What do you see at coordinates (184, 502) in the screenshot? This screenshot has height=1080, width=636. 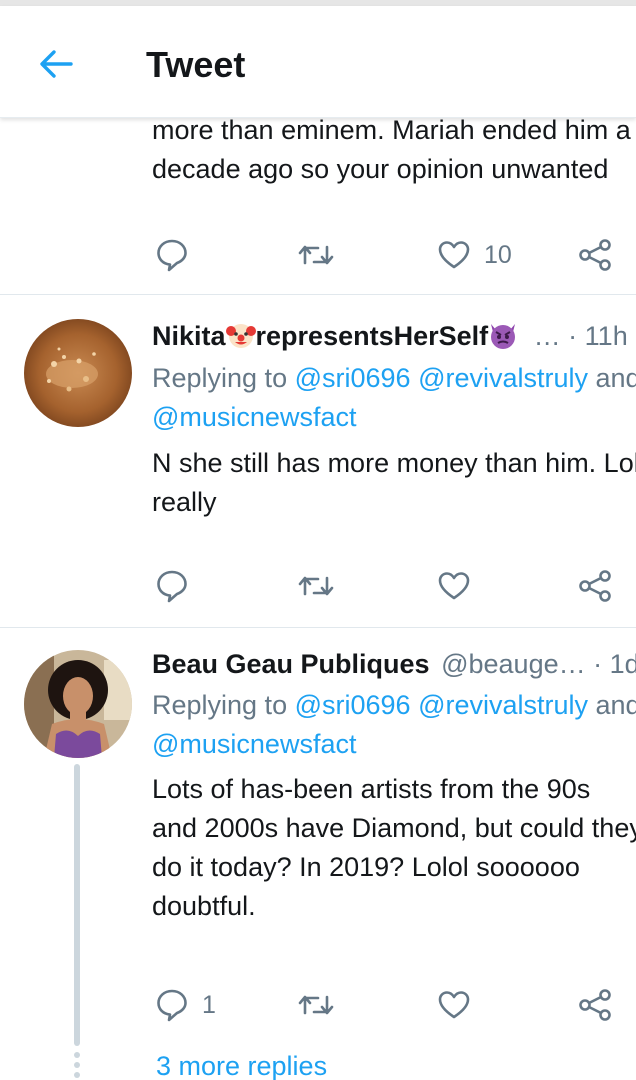 I see `tweet-text-line: really` at bounding box center [184, 502].